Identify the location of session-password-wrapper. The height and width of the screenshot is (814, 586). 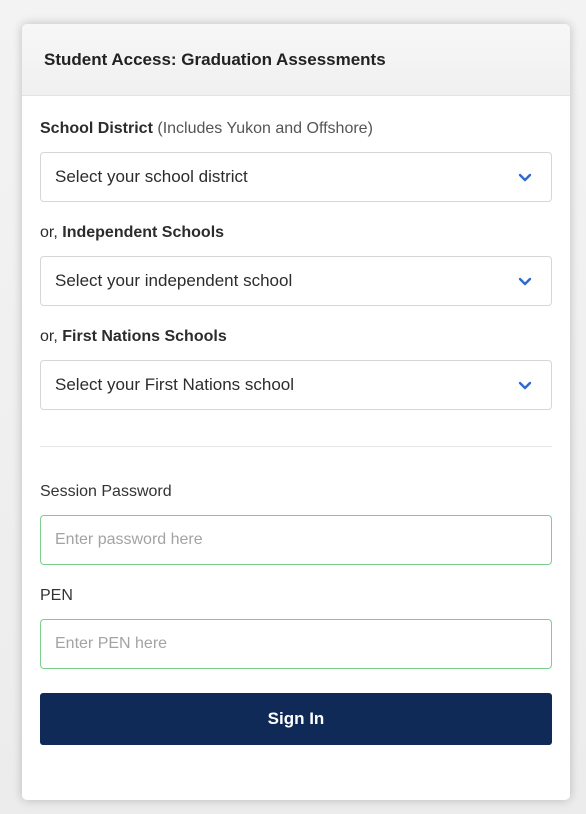
(296, 540).